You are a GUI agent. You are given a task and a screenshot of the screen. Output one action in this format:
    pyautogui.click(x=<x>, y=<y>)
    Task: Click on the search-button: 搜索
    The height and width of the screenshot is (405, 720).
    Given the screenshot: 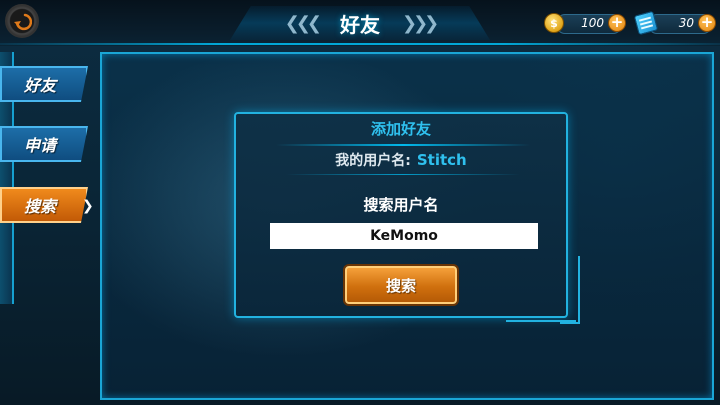 What is the action you would take?
    pyautogui.click(x=401, y=285)
    